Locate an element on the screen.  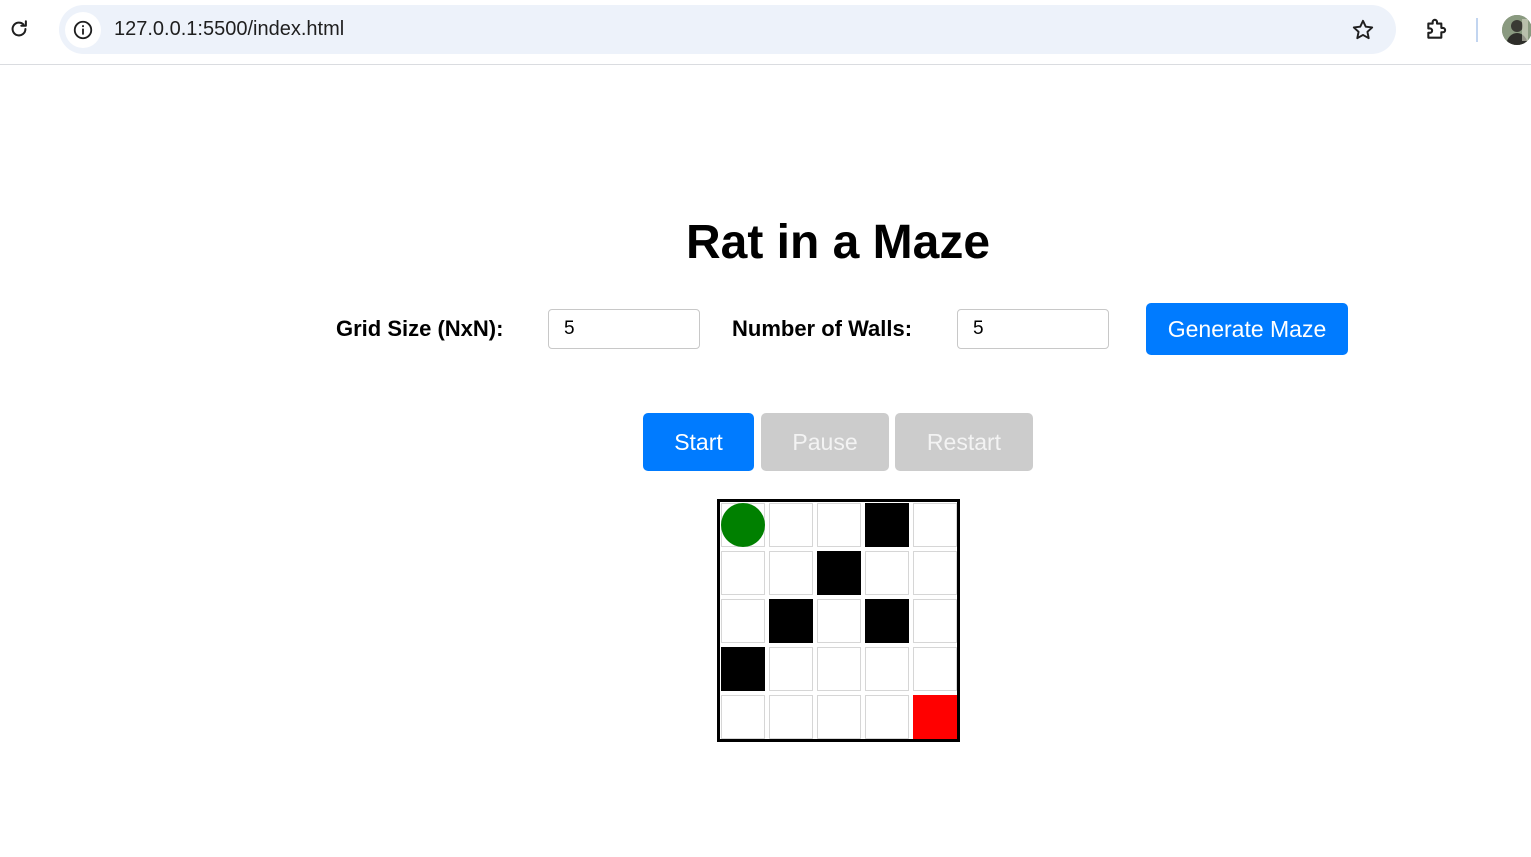
profile-avatar is located at coordinates (1516, 30).